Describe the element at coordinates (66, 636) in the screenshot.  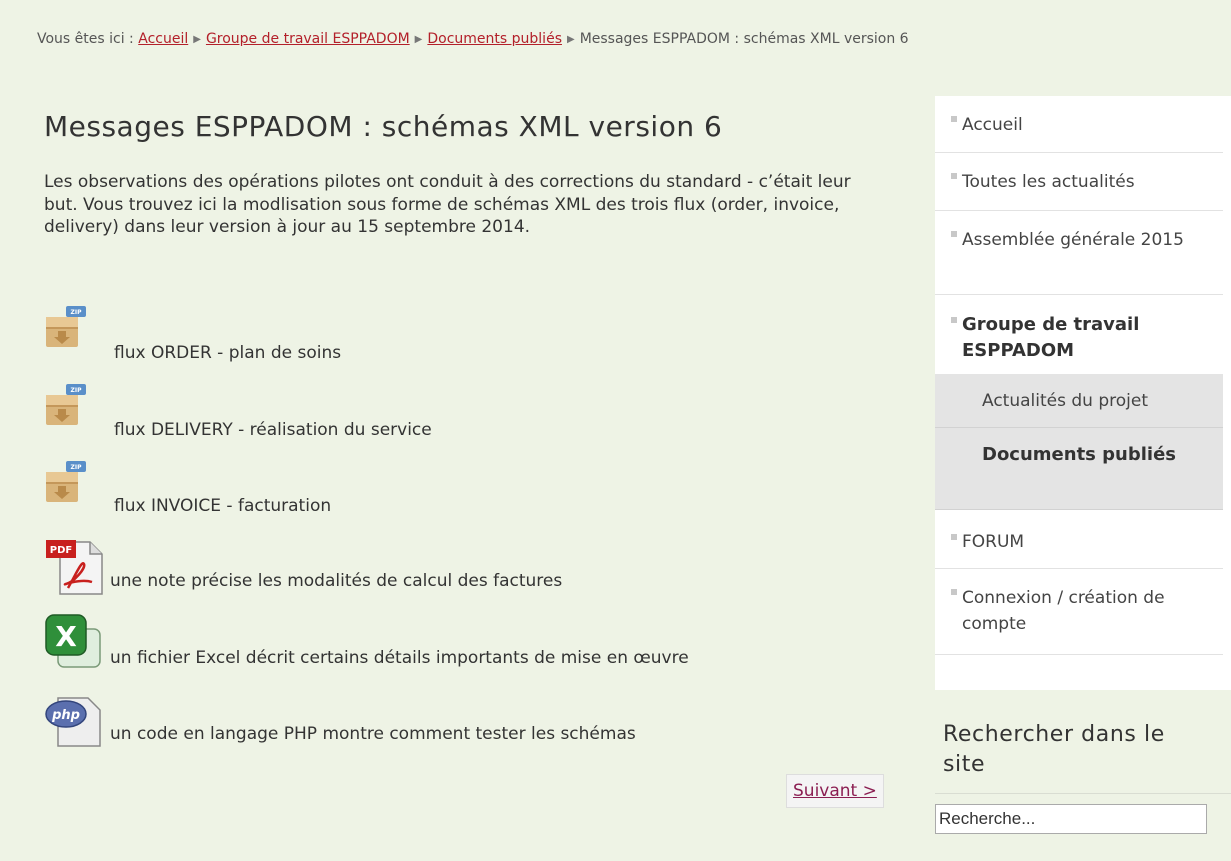
I see `svg-text: X` at that location.